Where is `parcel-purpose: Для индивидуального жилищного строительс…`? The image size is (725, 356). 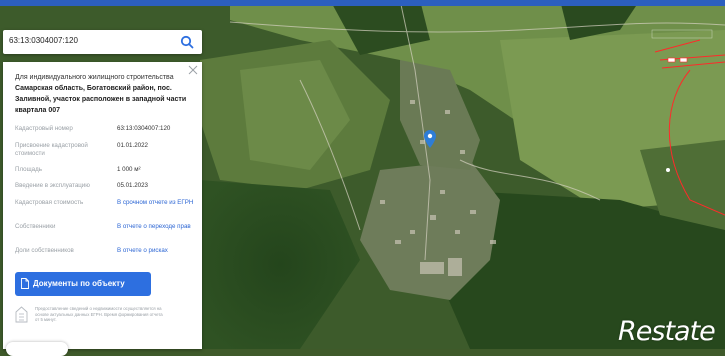
parcel-purpose: Для индивидуального жилищного строительс… is located at coordinates (94, 77).